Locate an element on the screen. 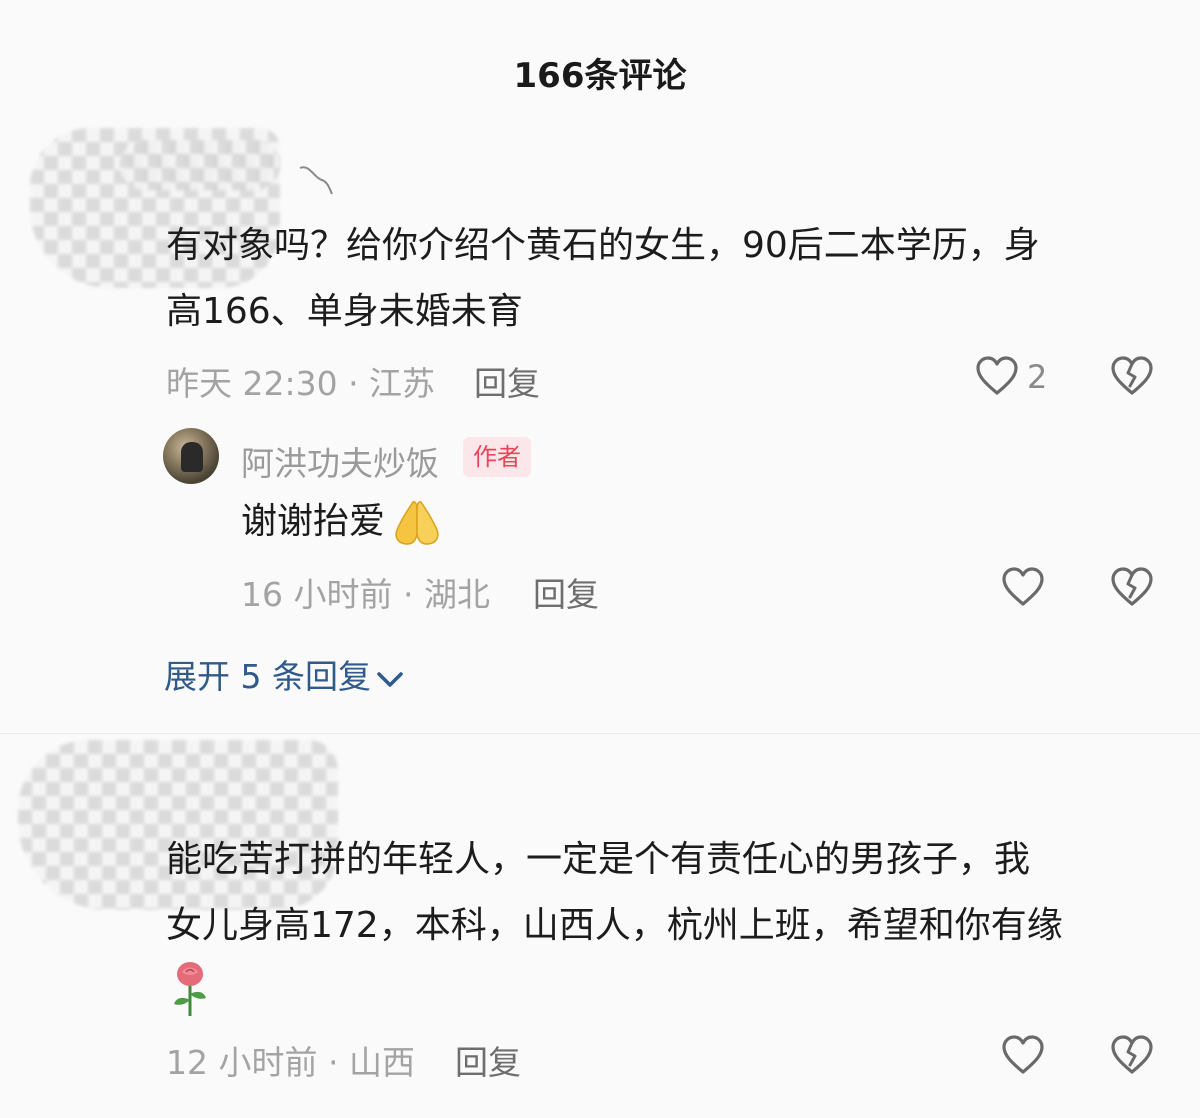 The height and width of the screenshot is (1118, 1200). expand-replies-link: 展开 5 条回复 is located at coordinates (284, 674).